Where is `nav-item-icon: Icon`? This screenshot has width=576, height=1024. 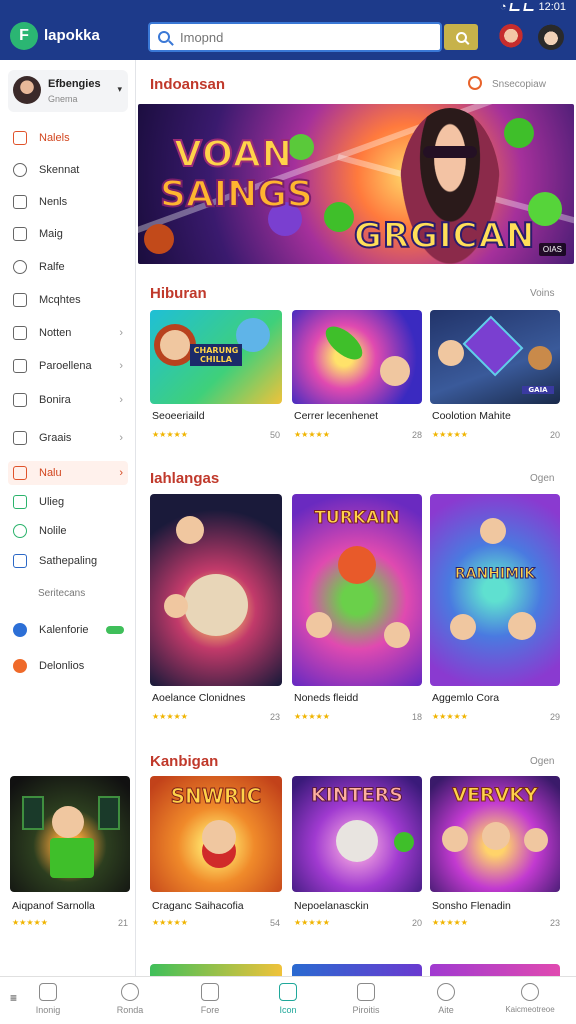 nav-item-icon: Icon is located at coordinates (288, 1003).